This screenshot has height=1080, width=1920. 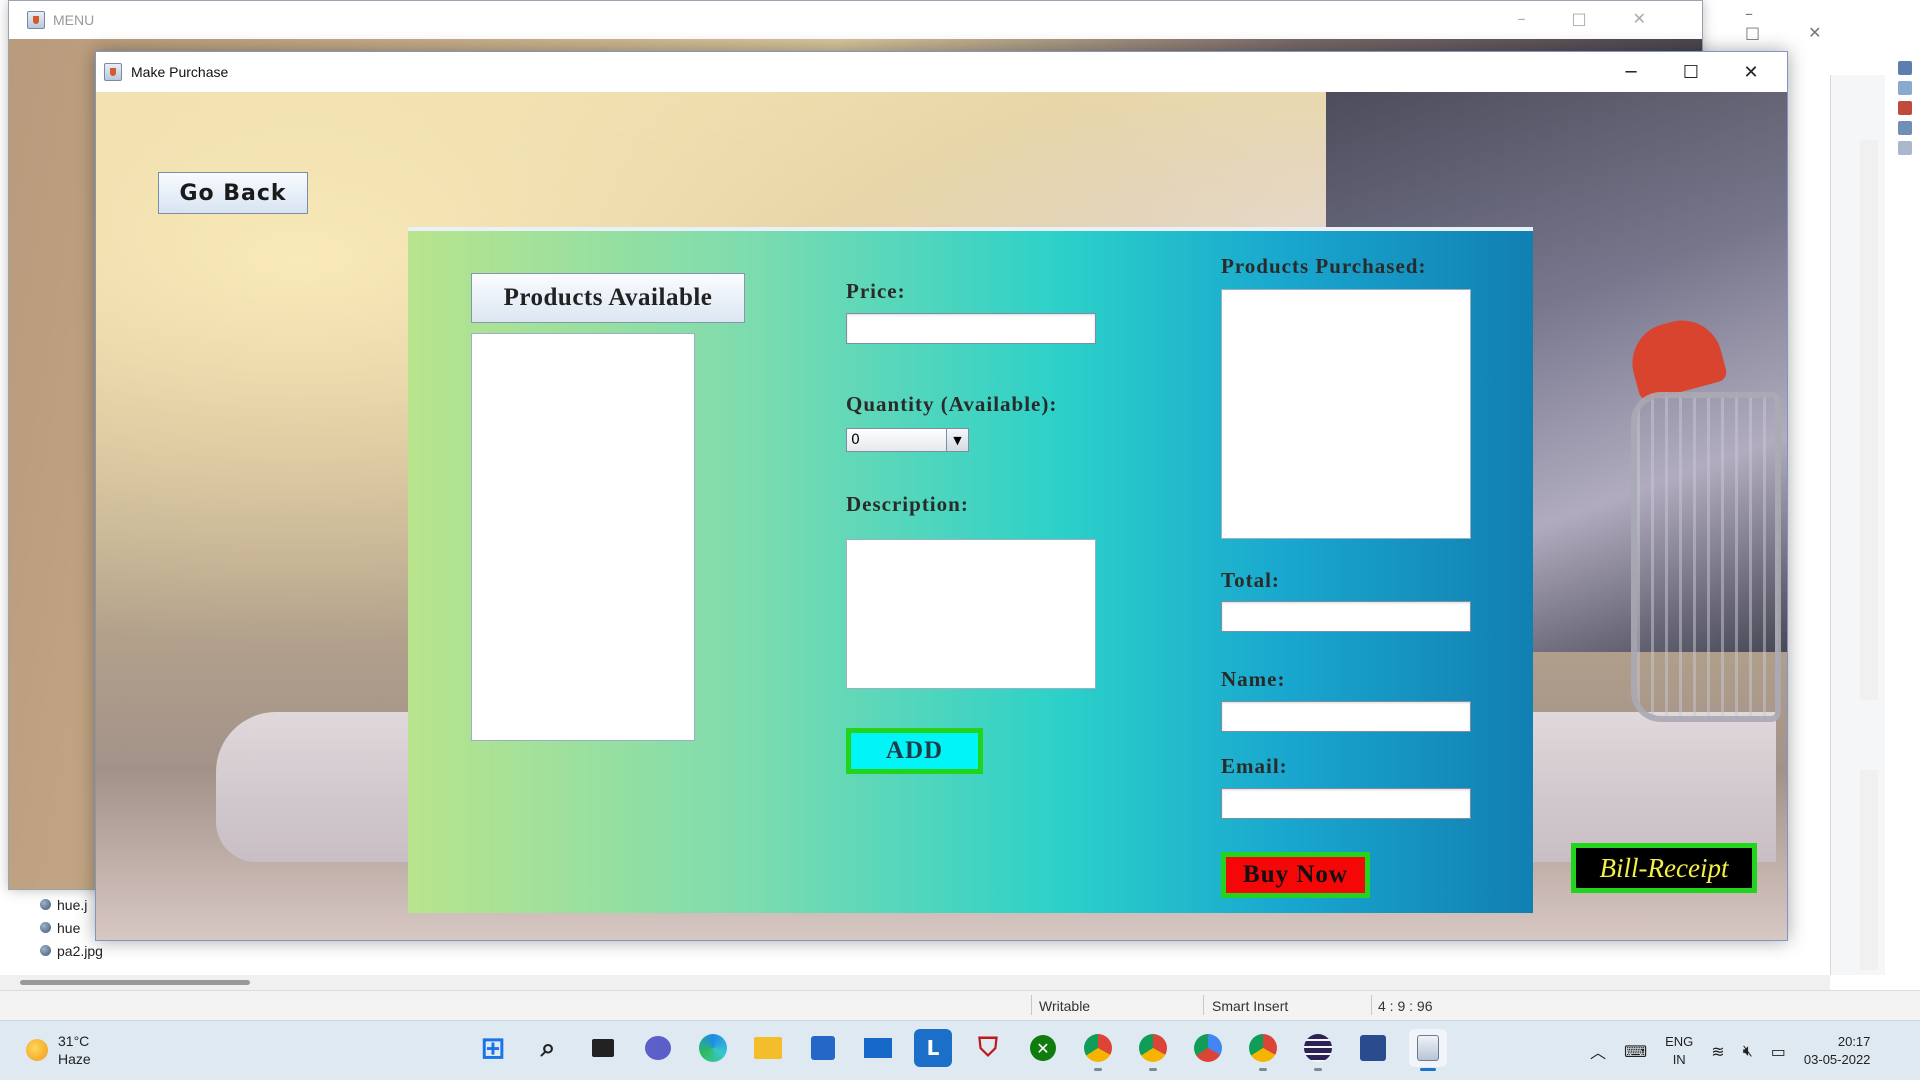 What do you see at coordinates (74, 20) in the screenshot?
I see `menu-window-title: MENU` at bounding box center [74, 20].